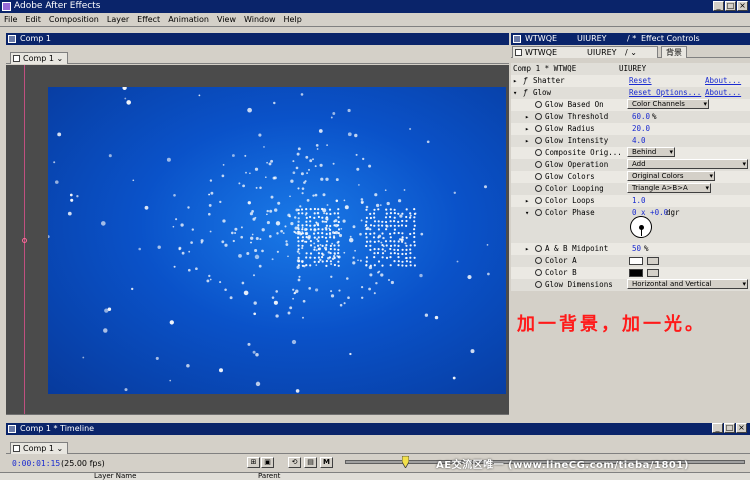 The image size is (750, 480). What do you see at coordinates (293, 20) in the screenshot?
I see `menu-help: Help` at bounding box center [293, 20].